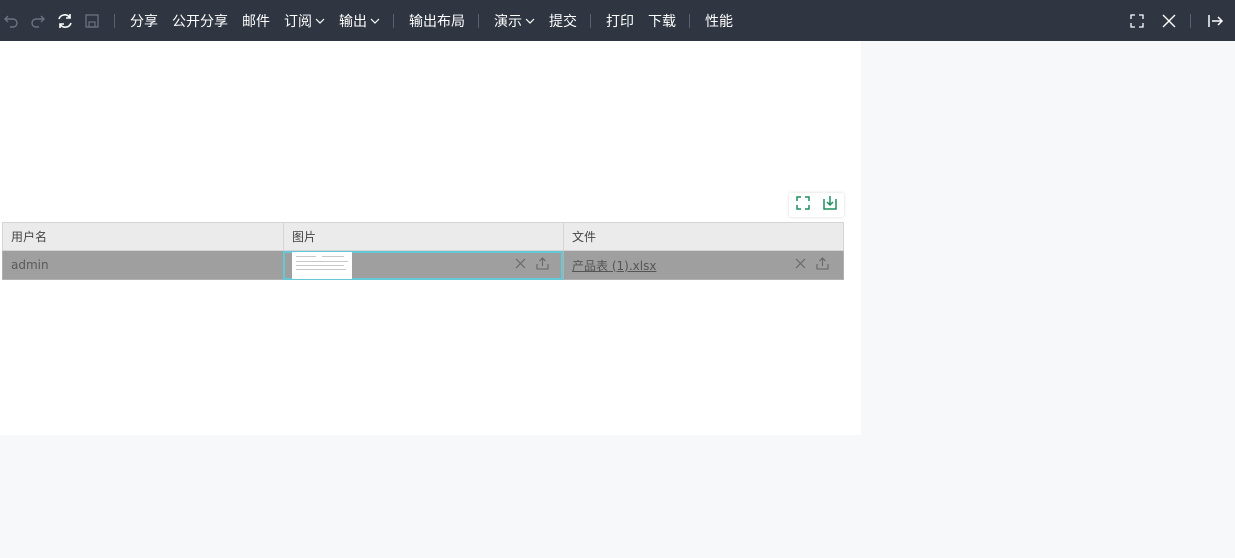 Image resolution: width=1235 pixels, height=558 pixels. I want to click on widget-toolbar, so click(816, 205).